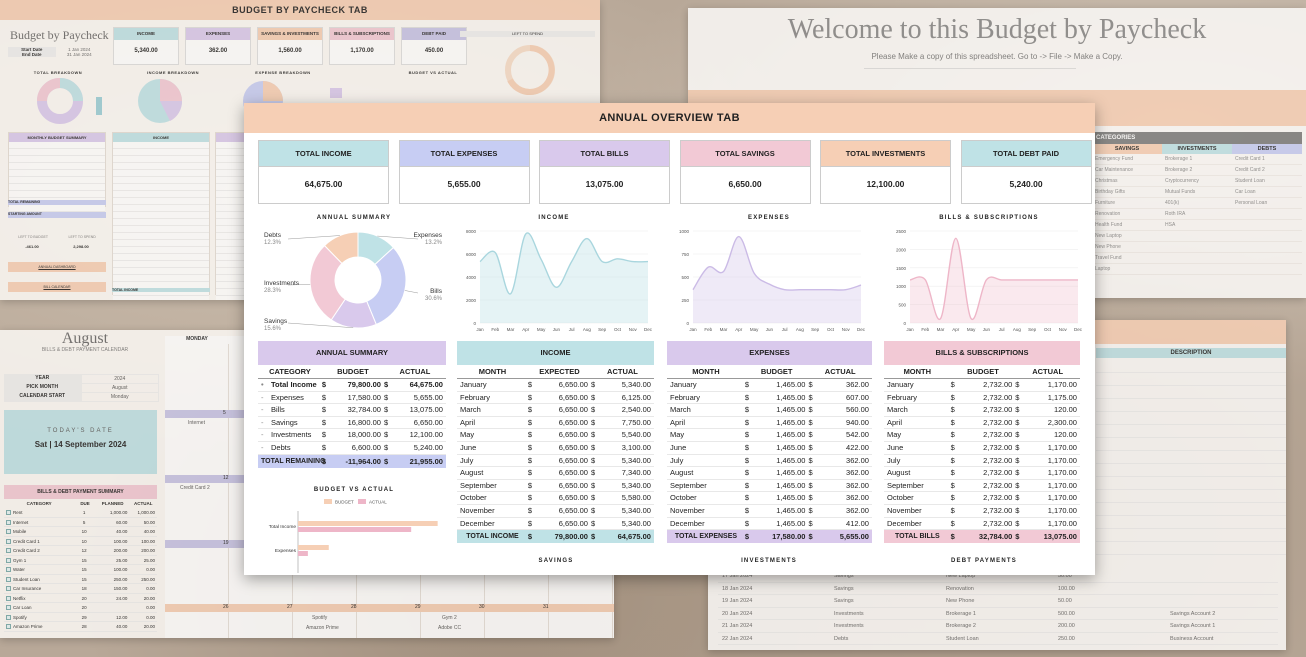  Describe the element at coordinates (1127, 170) in the screenshot. I see `category-cell: Car Maintenance` at that location.